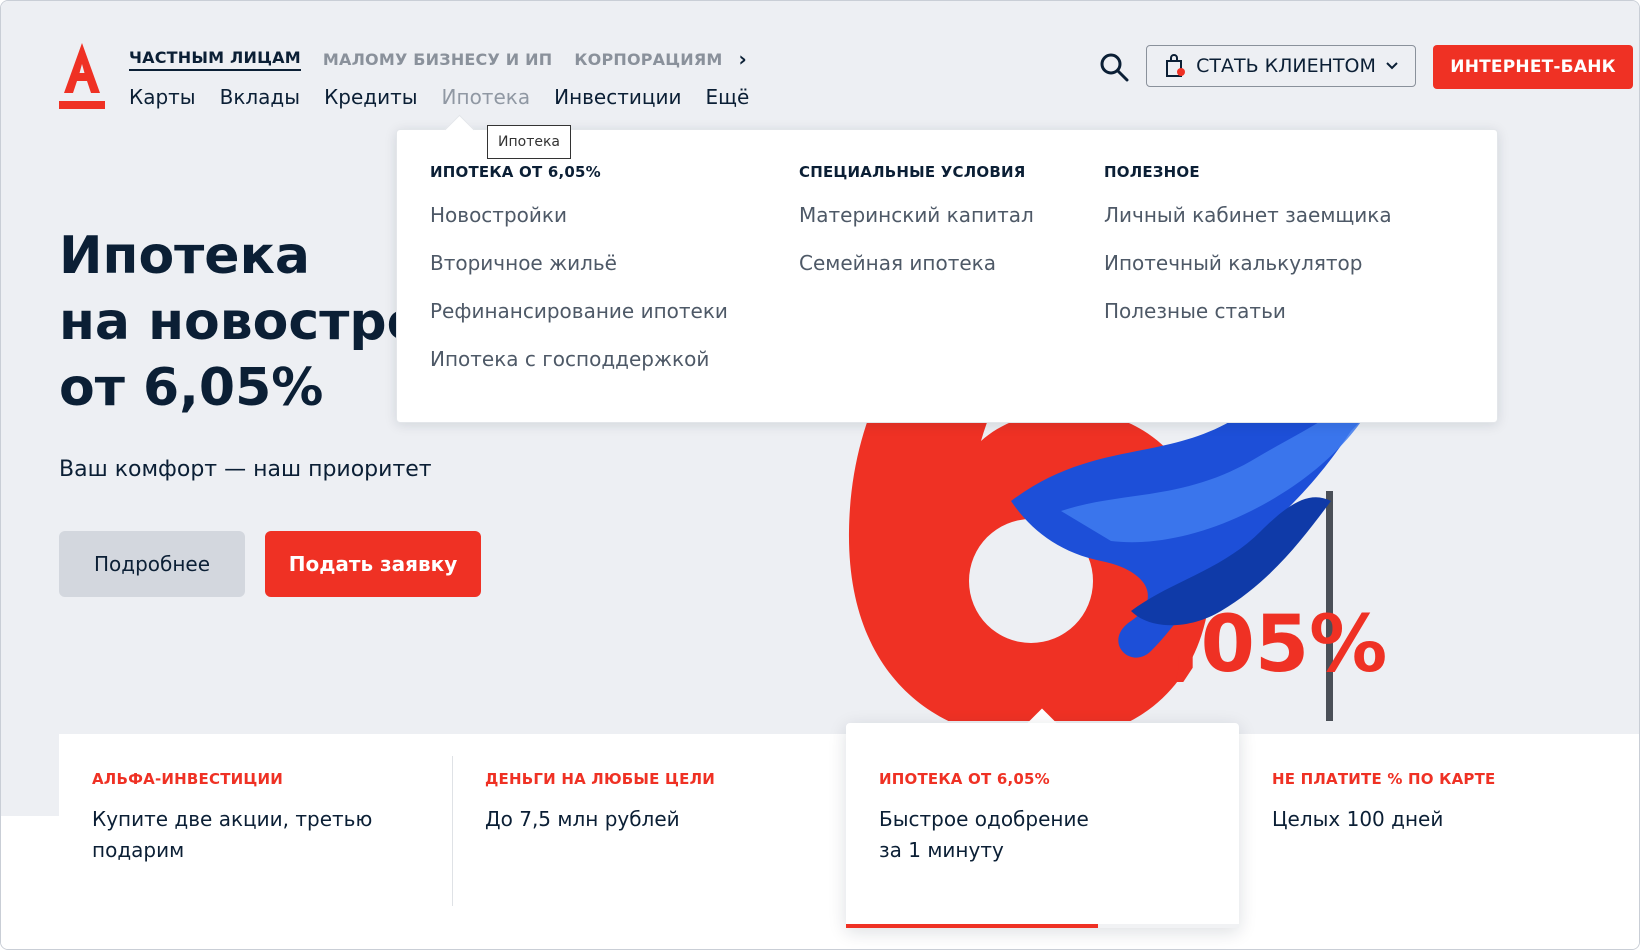 The height and width of the screenshot is (950, 1640). Describe the element at coordinates (579, 275) in the screenshot. I see `dropdown-item-secondary: Вторичное жильё` at that location.